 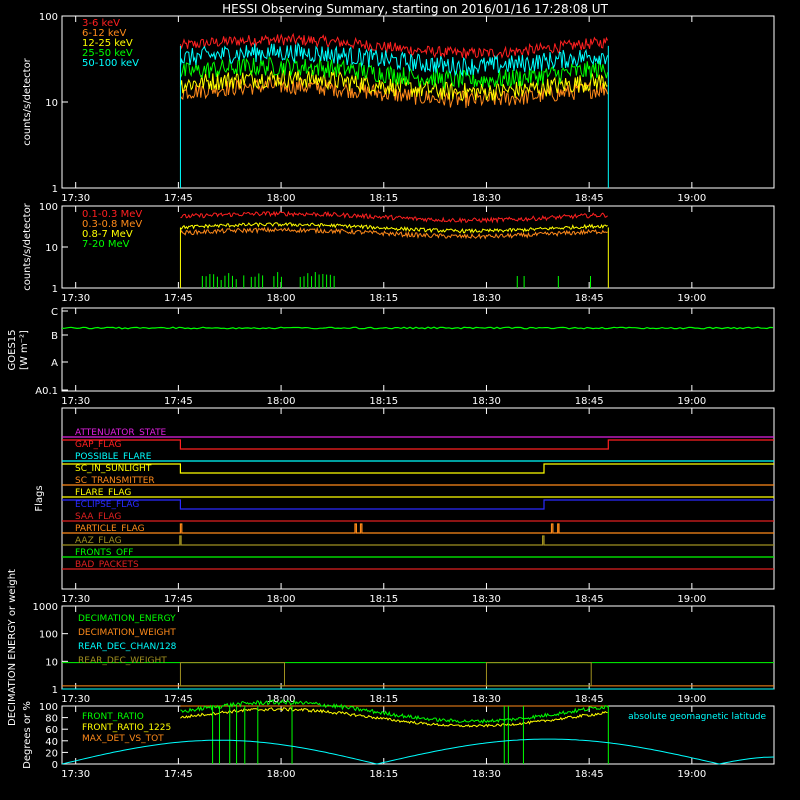 I want to click on panel1-x-tick-label: 18:15, so click(x=383, y=198).